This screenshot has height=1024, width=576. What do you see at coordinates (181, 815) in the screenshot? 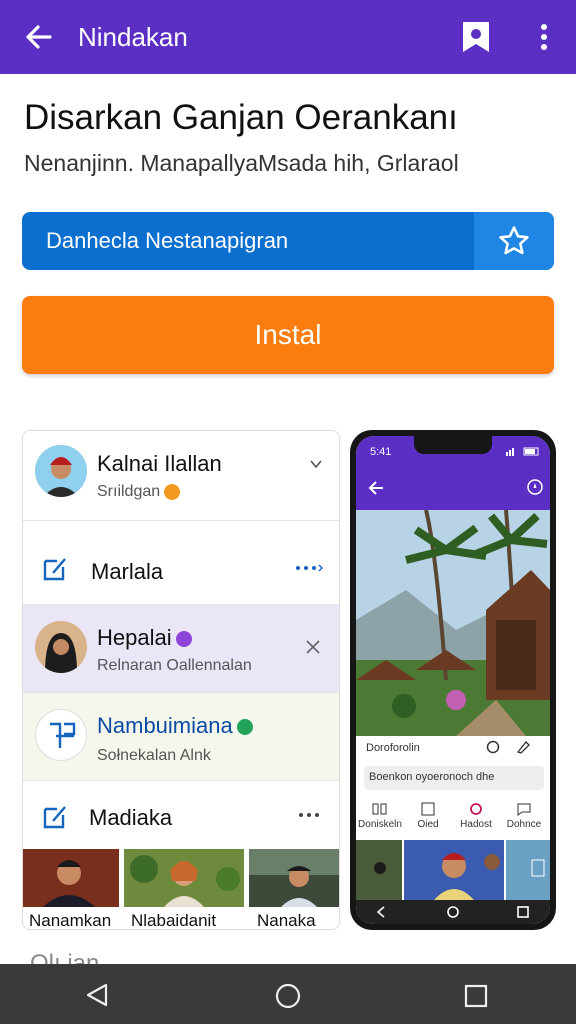
I see `list-item: Madiaka` at bounding box center [181, 815].